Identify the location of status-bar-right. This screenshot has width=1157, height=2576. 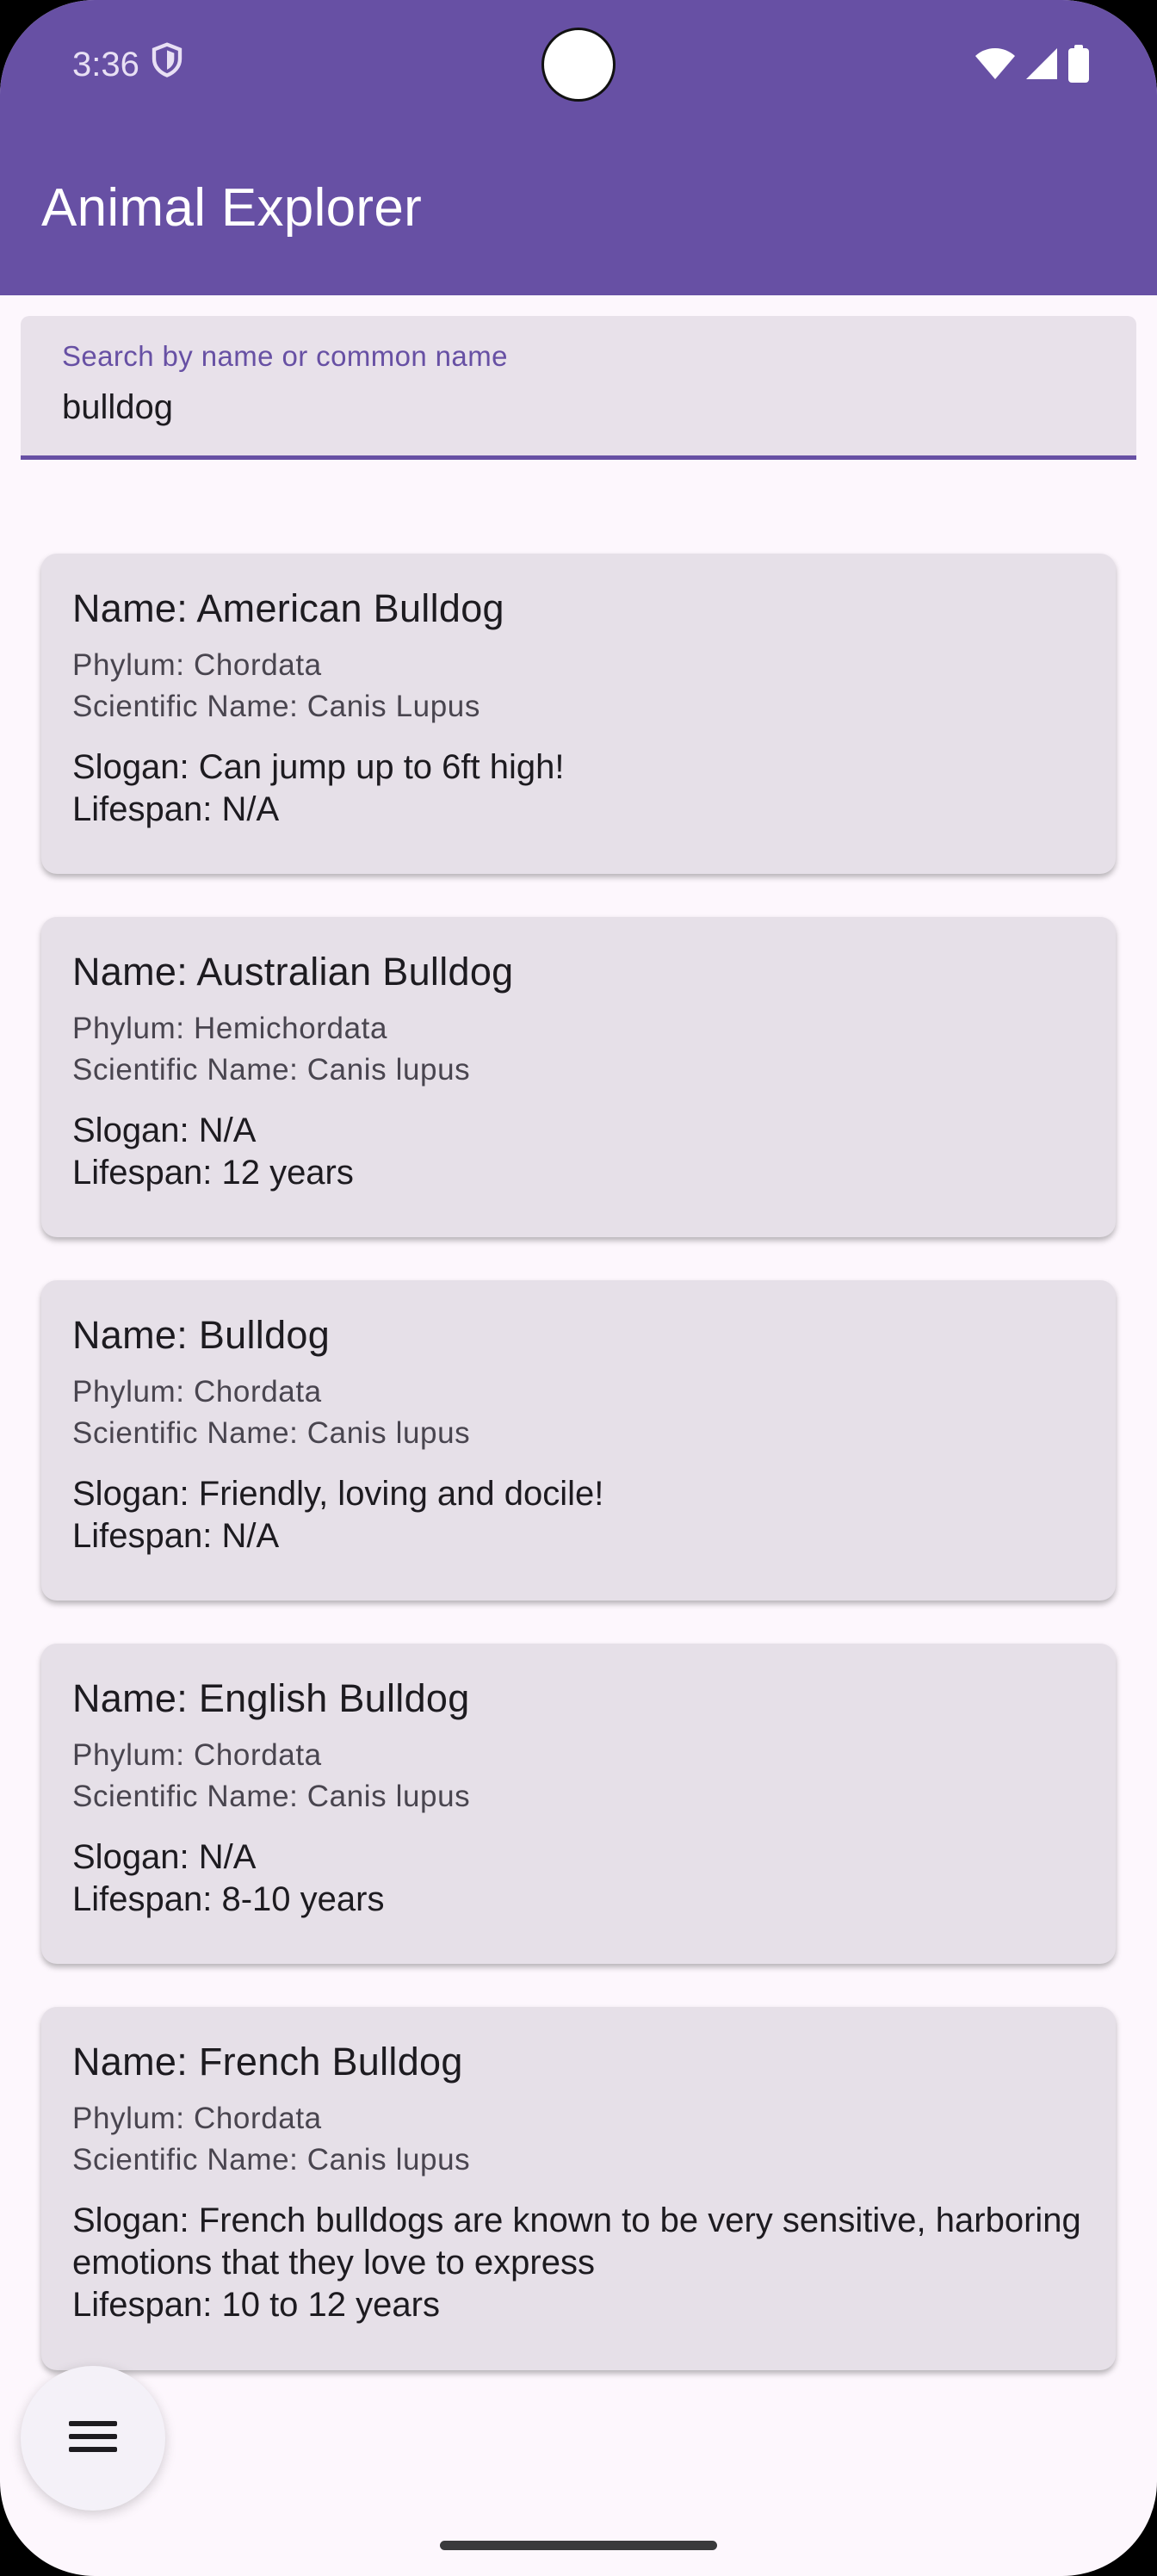
(1032, 64).